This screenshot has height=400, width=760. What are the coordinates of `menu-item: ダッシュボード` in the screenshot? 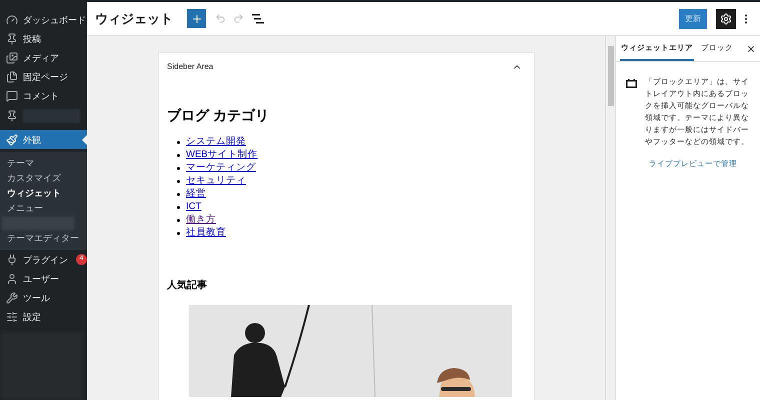 It's located at (43, 19).